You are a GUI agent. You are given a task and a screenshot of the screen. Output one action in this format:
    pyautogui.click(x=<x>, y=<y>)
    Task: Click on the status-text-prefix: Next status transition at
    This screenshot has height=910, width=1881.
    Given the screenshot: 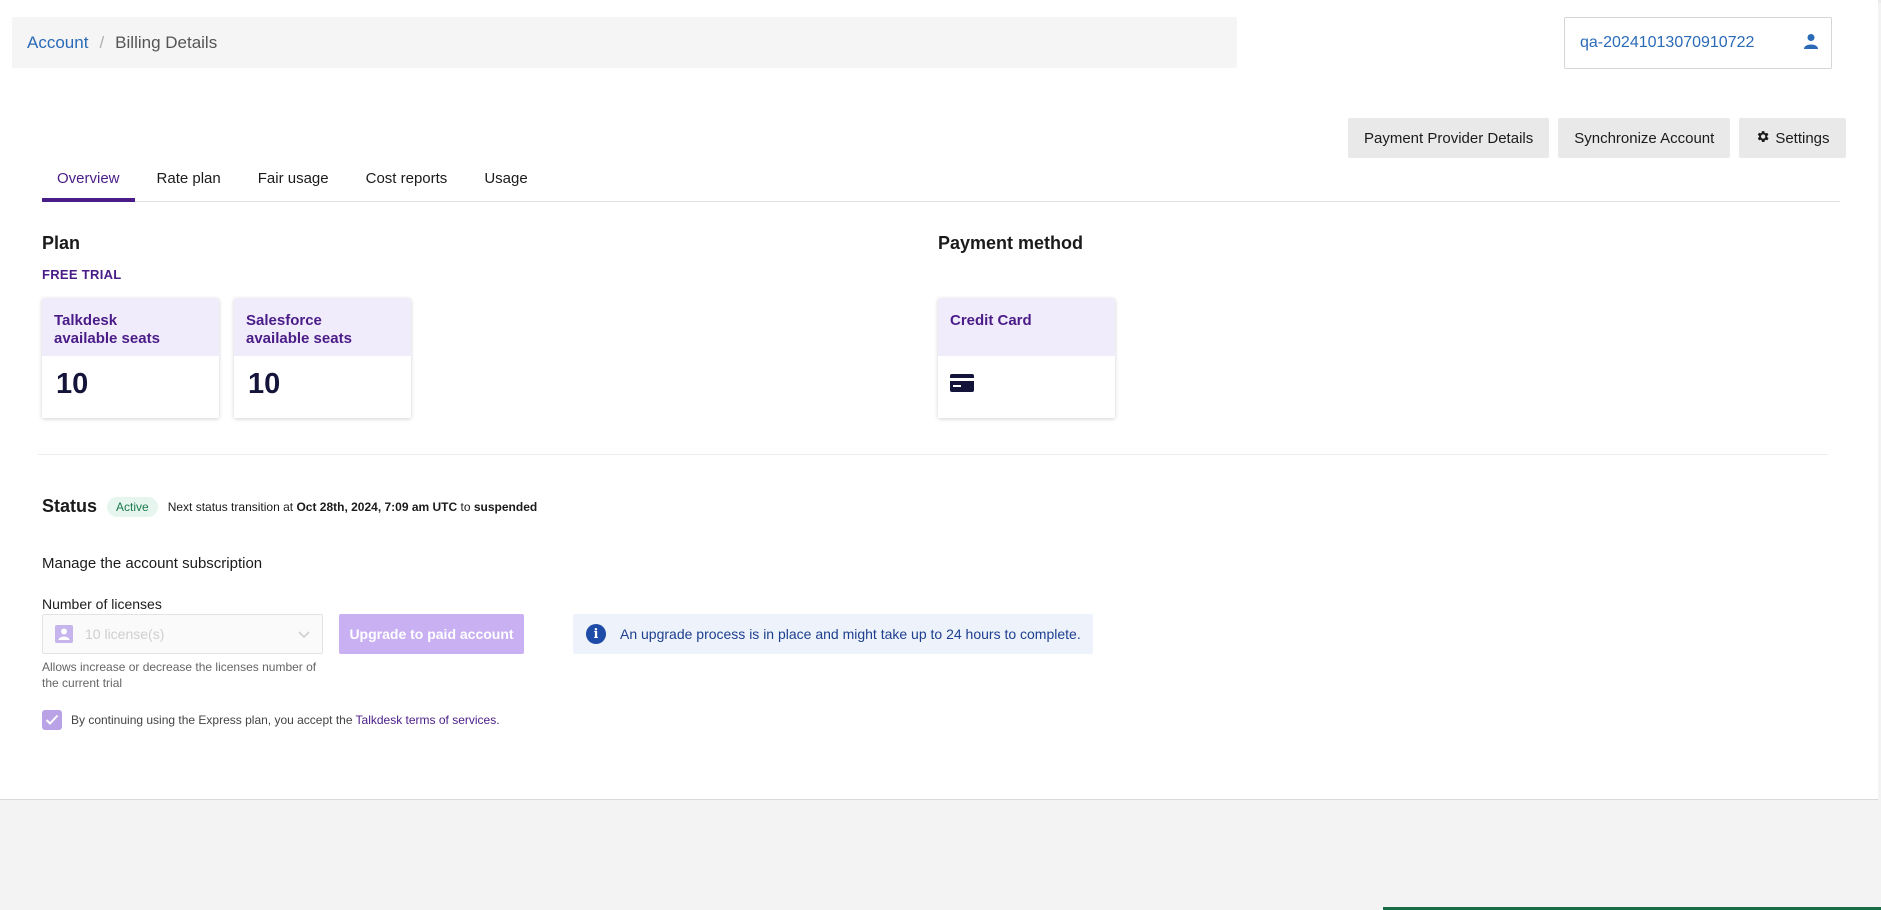 What is the action you would take?
    pyautogui.click(x=230, y=506)
    